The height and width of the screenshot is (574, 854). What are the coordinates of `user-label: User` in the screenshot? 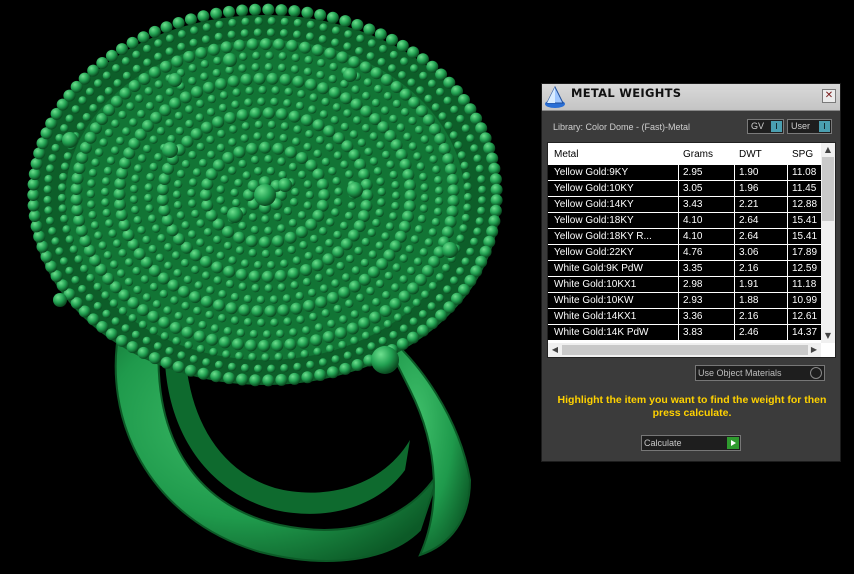 It's located at (801, 126).